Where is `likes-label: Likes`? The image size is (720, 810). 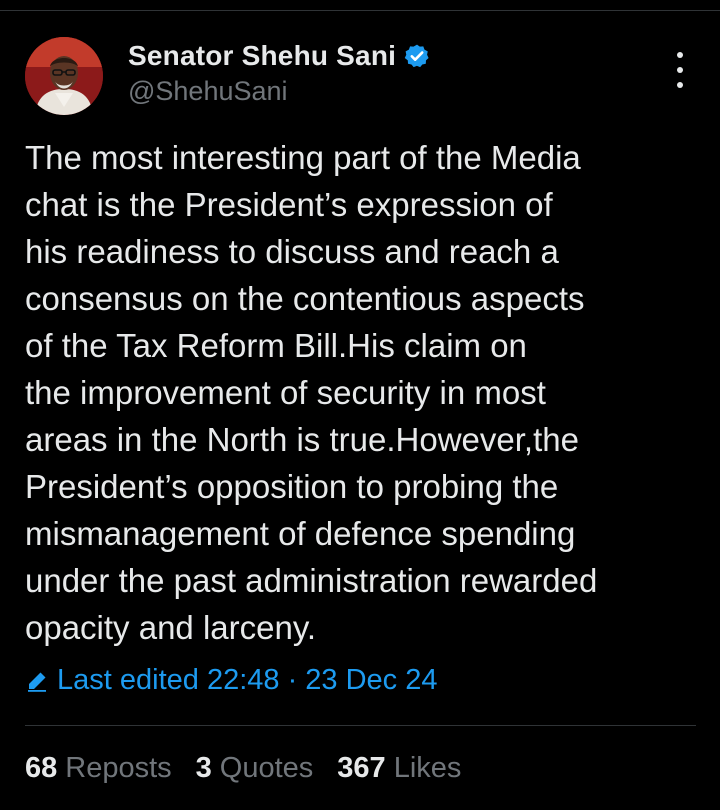
likes-label: Likes is located at coordinates (427, 768).